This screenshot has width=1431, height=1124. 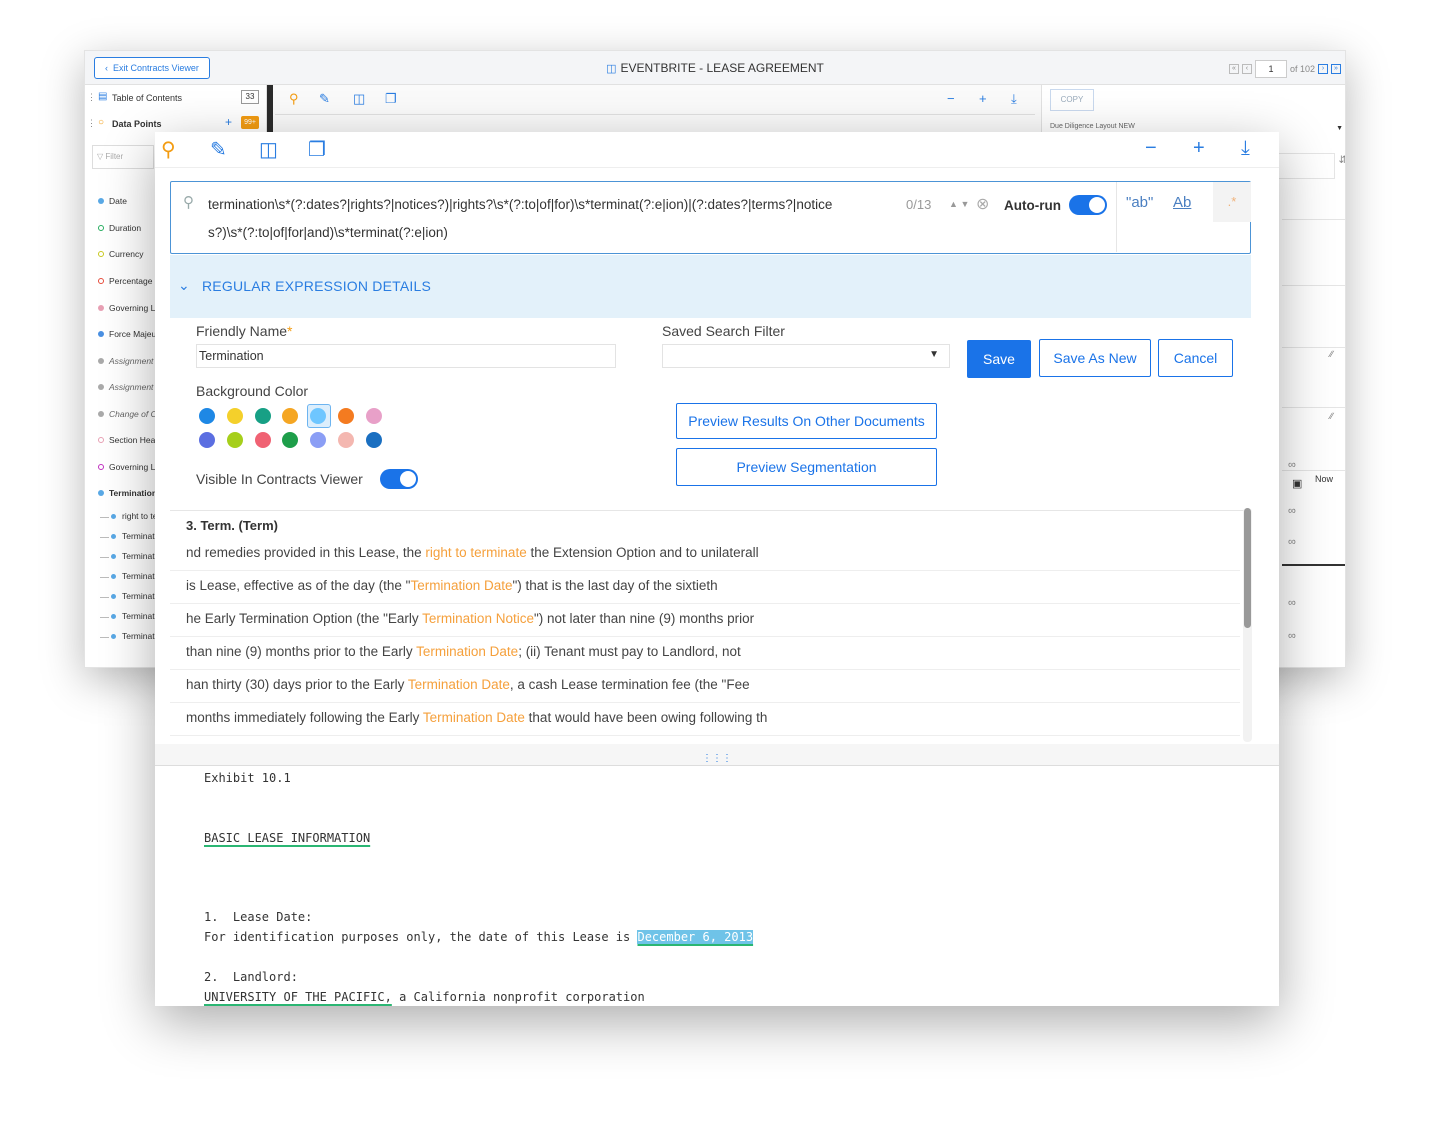 I want to click on sub-item-label: Termination, so click(x=139, y=596).